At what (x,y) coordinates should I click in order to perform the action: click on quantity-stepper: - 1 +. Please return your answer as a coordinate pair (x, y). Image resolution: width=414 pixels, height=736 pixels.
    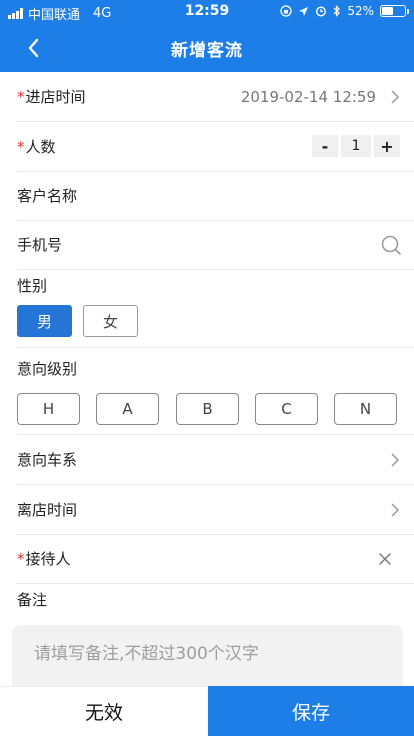
    Looking at the image, I should click on (356, 146).